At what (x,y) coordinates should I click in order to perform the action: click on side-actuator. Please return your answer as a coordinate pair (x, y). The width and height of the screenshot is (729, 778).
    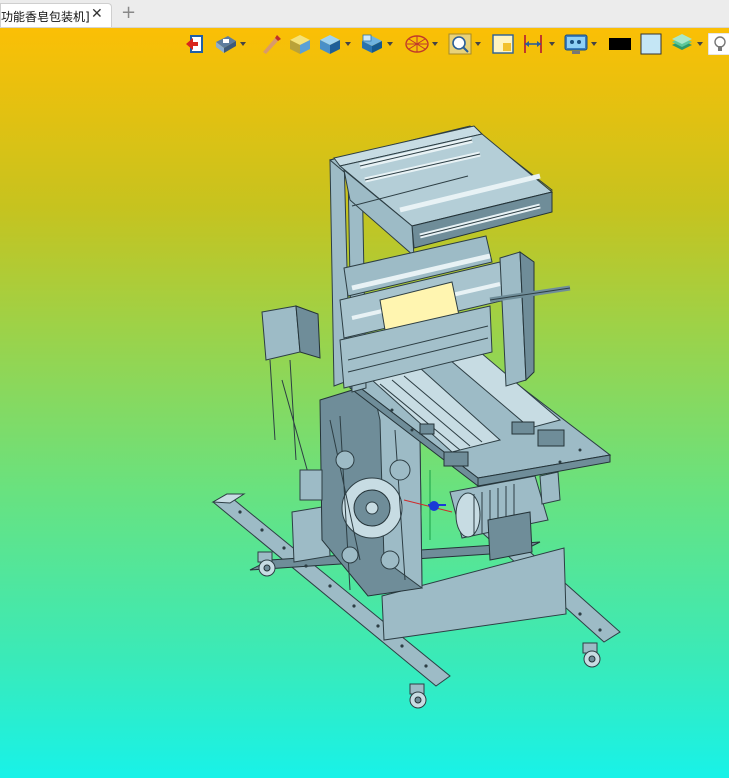
    Looking at the image, I should click on (292, 403).